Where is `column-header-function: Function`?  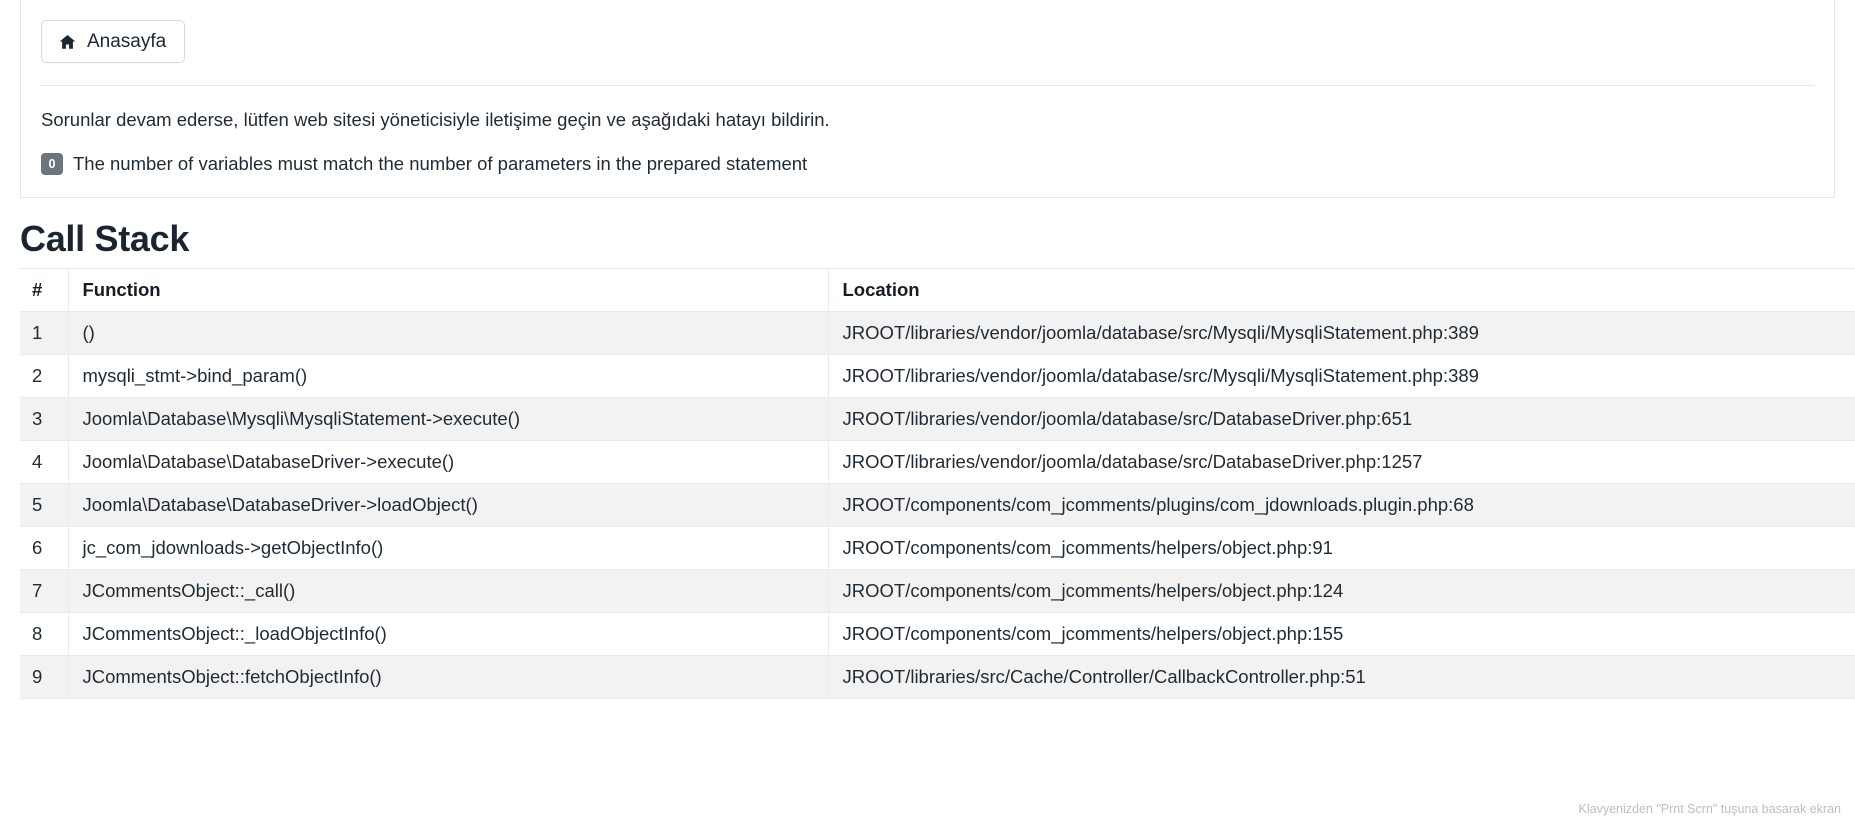 column-header-function: Function is located at coordinates (447, 290).